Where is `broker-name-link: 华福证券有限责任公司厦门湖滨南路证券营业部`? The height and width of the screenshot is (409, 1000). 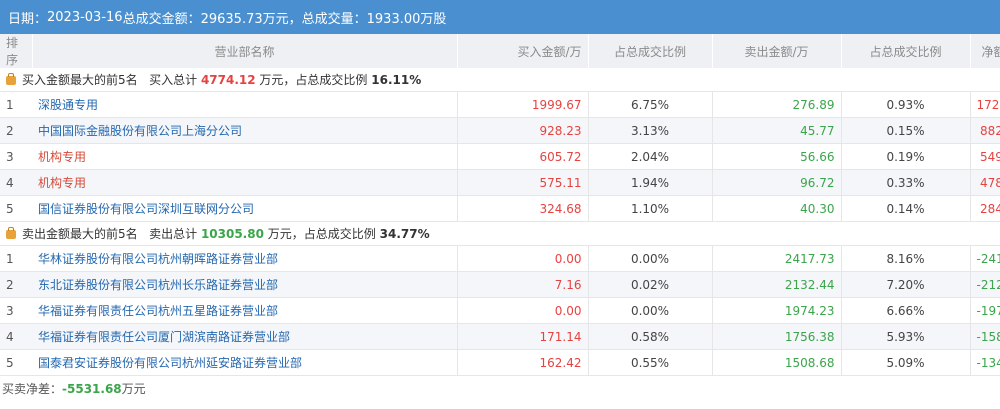 broker-name-link: 华福证券有限责任公司厦门湖滨南路证券营业部 is located at coordinates (245, 336).